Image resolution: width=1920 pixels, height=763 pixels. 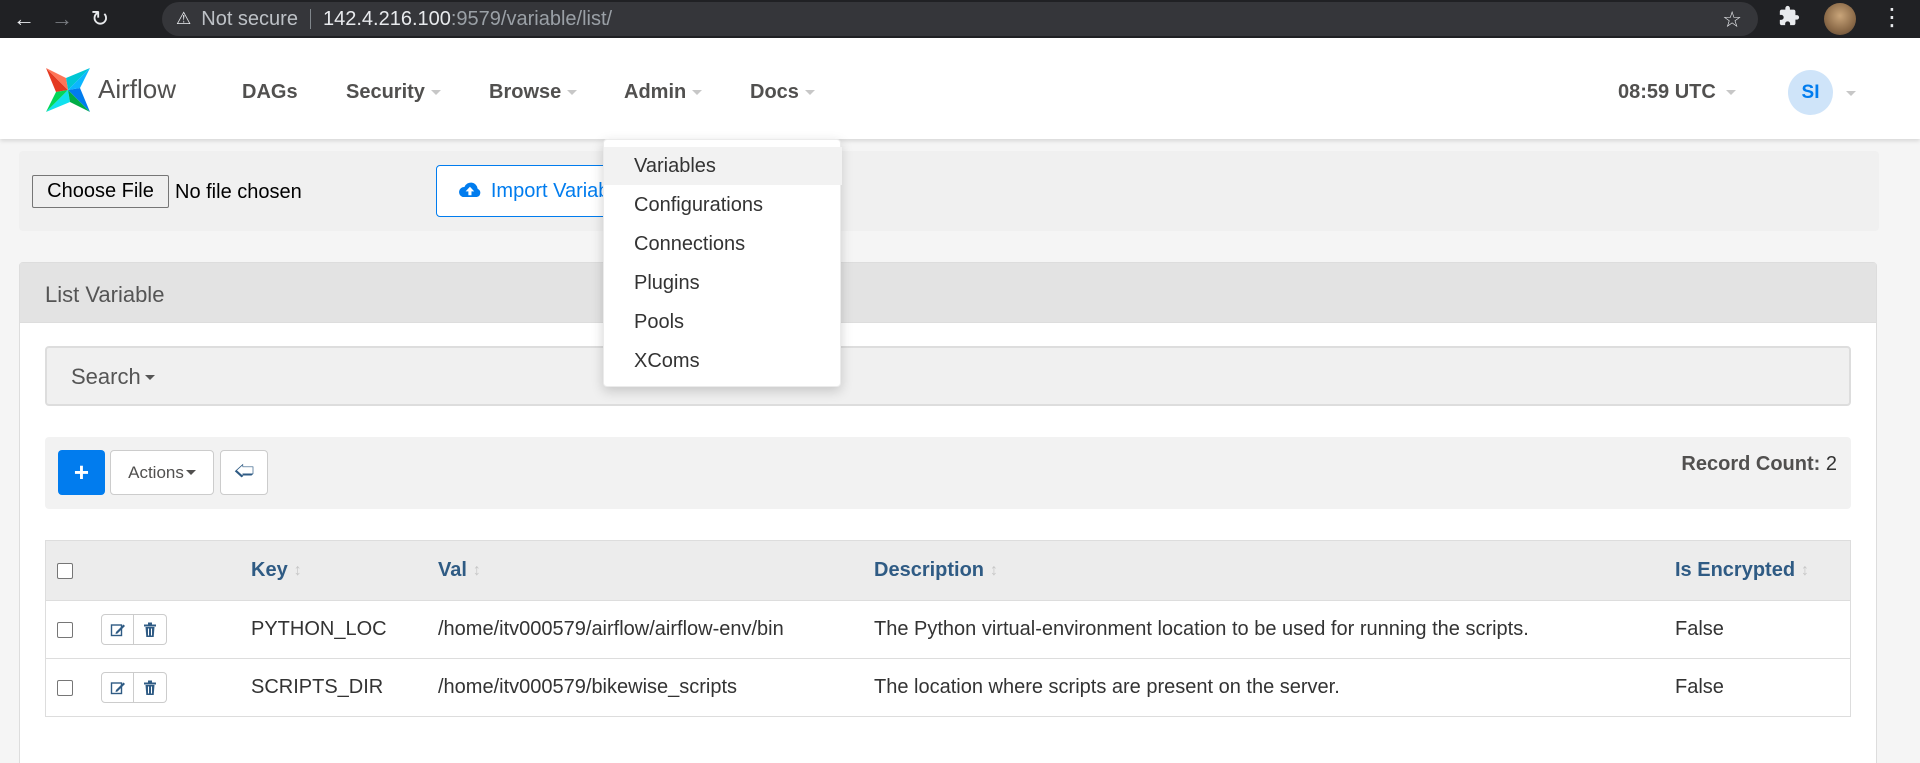 I want to click on nav-security: Security, so click(x=393, y=92).